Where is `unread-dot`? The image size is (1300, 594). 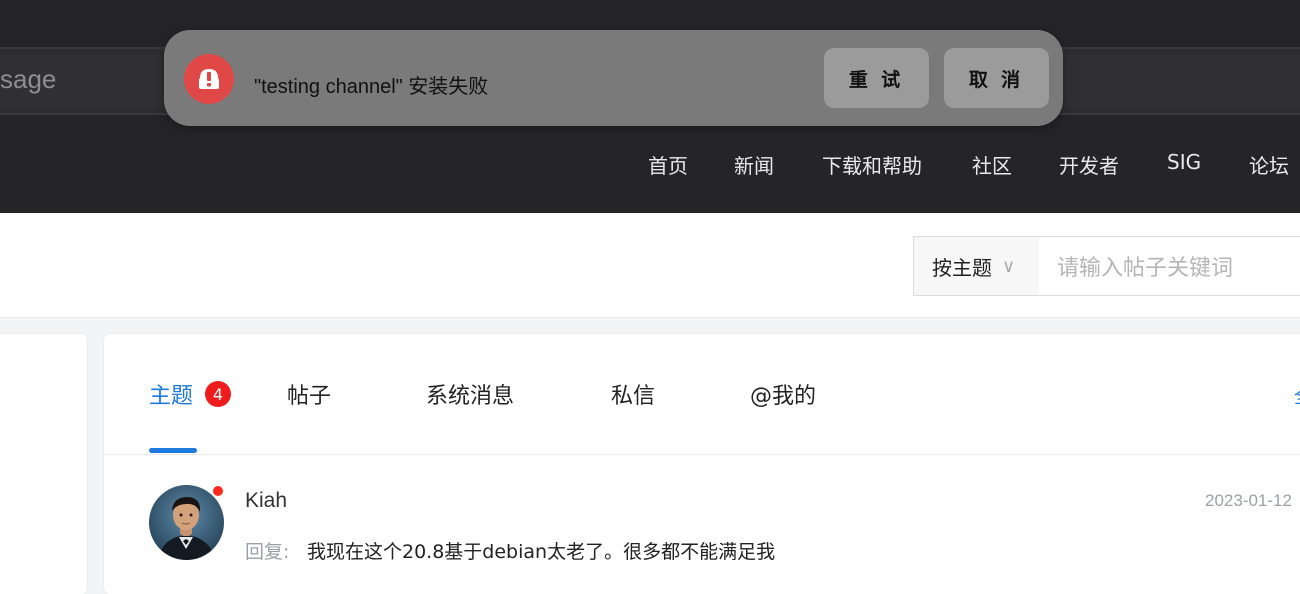
unread-dot is located at coordinates (218, 491).